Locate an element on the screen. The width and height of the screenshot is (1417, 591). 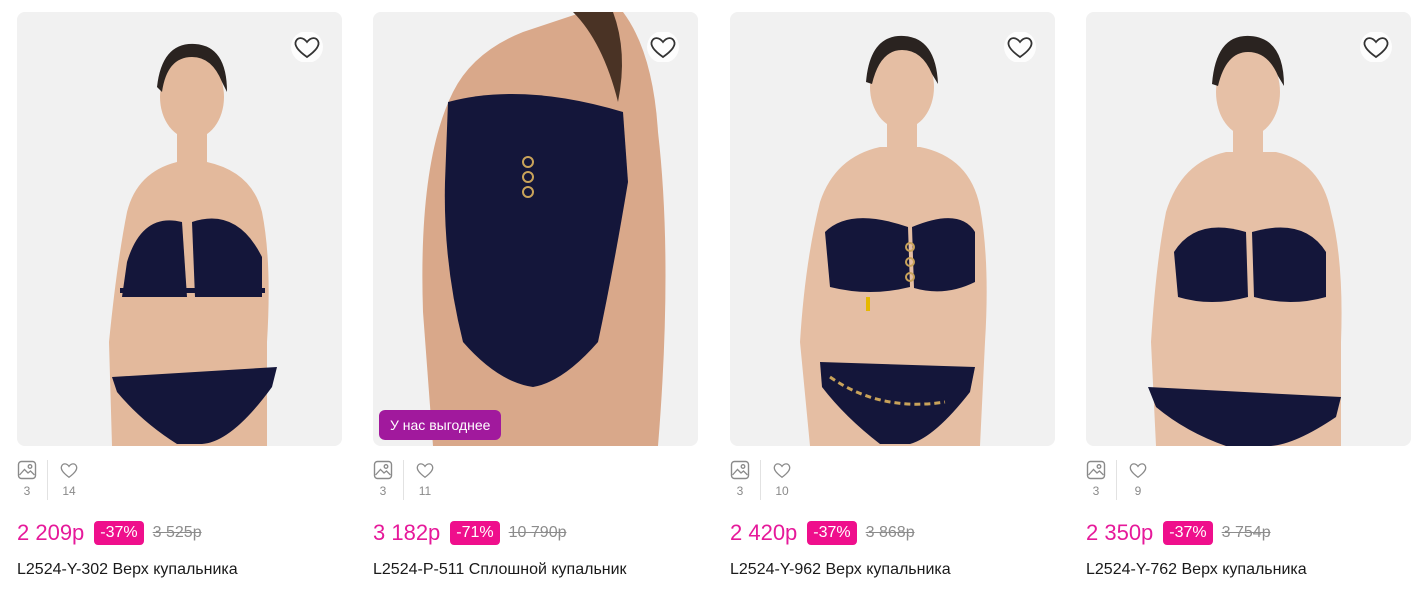
product-title: L2524-P-511 Сплошной купальник is located at coordinates (535, 570).